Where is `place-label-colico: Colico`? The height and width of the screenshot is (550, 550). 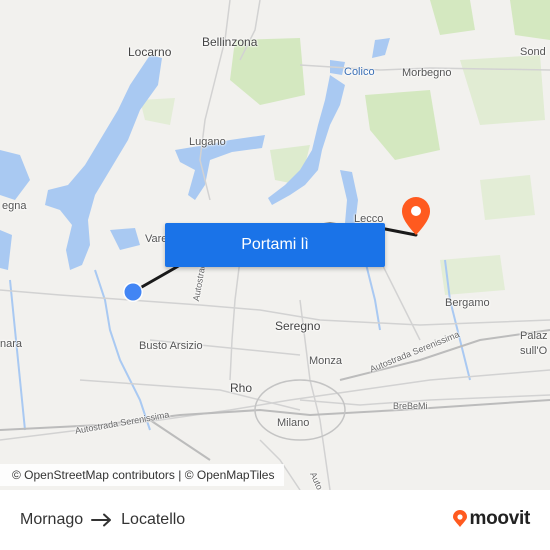 place-label-colico: Colico is located at coordinates (359, 72).